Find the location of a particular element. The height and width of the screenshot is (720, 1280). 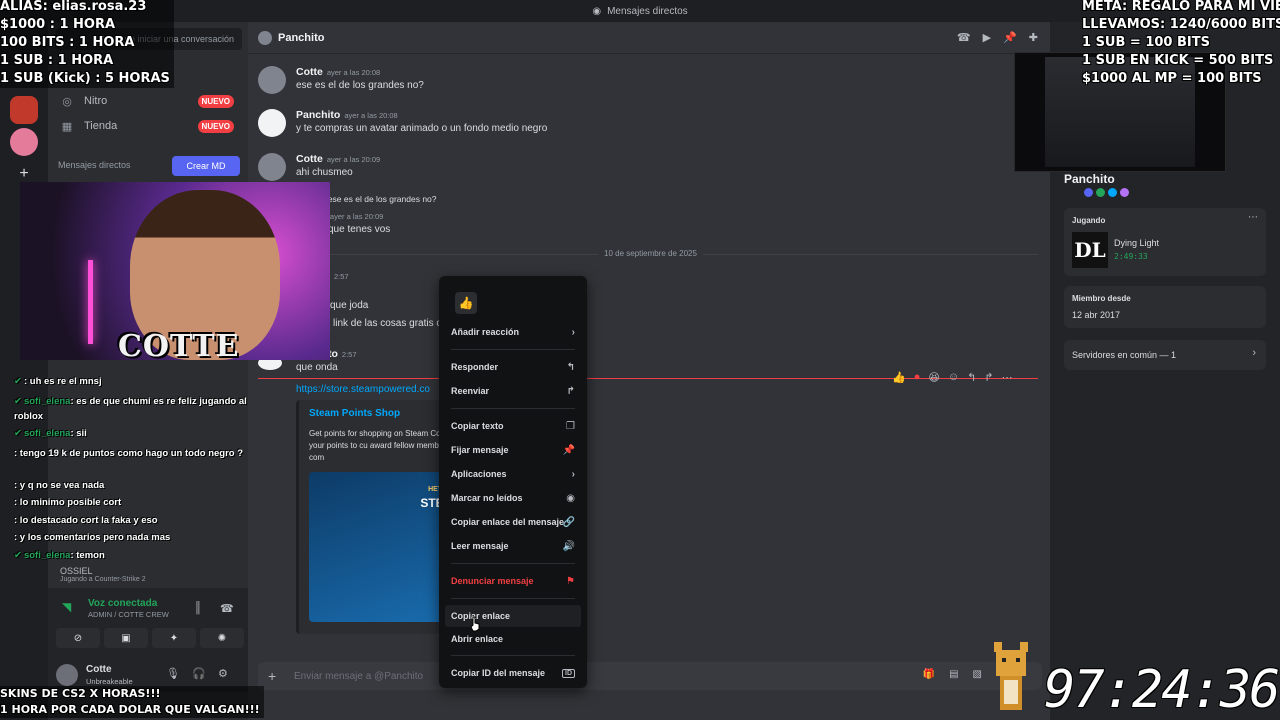

headphones-icon: 🎧 is located at coordinates (199, 673).